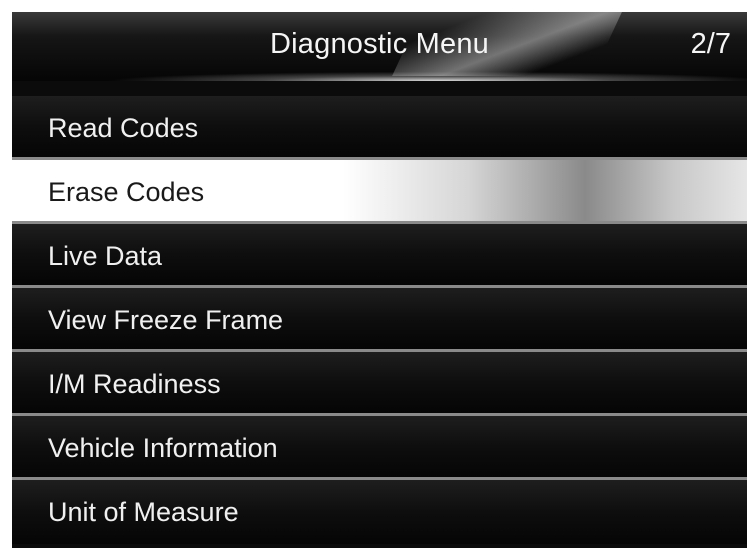 The image size is (747, 548). I want to click on menu-item-erase-codes: Erase Codes, so click(379, 192).